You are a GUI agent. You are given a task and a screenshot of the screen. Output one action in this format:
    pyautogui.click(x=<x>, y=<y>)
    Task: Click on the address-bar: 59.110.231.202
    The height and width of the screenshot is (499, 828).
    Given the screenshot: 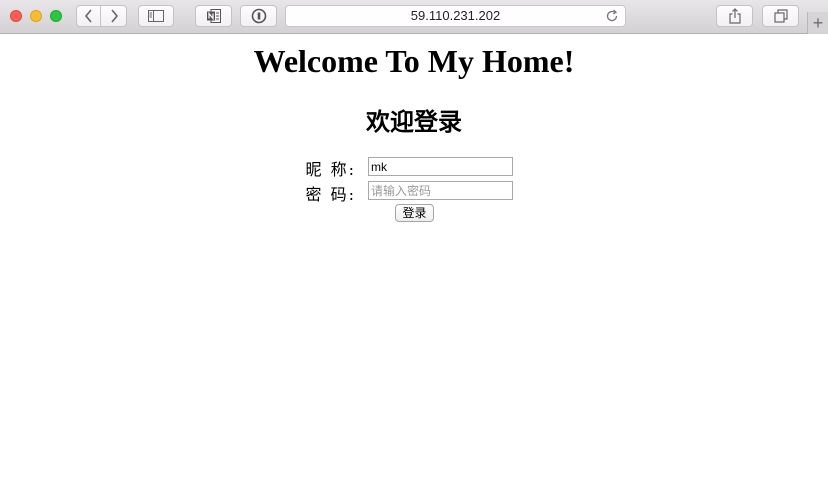 What is the action you would take?
    pyautogui.click(x=455, y=16)
    